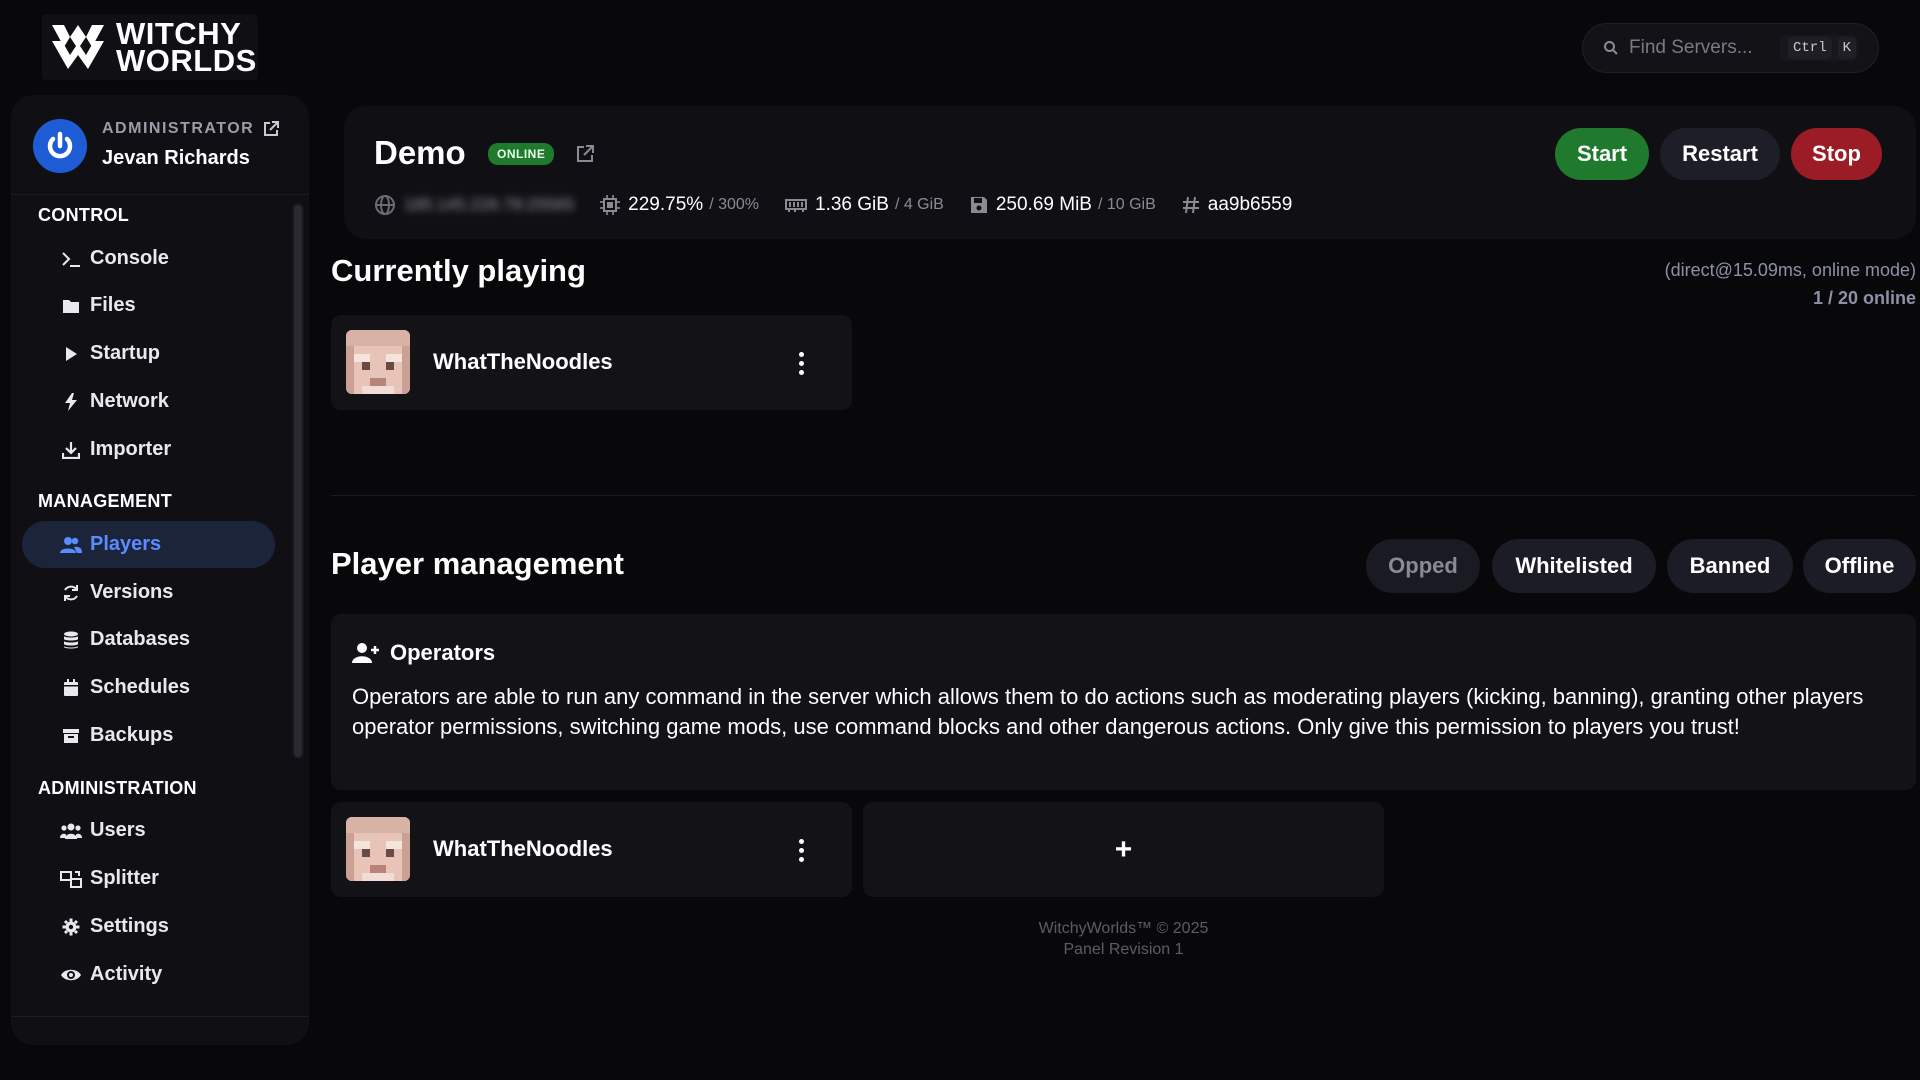 This screenshot has width=1920, height=1080. What do you see at coordinates (864, 205) in the screenshot?
I see `stat-memory: 1.36 GiB / 4 GiB` at bounding box center [864, 205].